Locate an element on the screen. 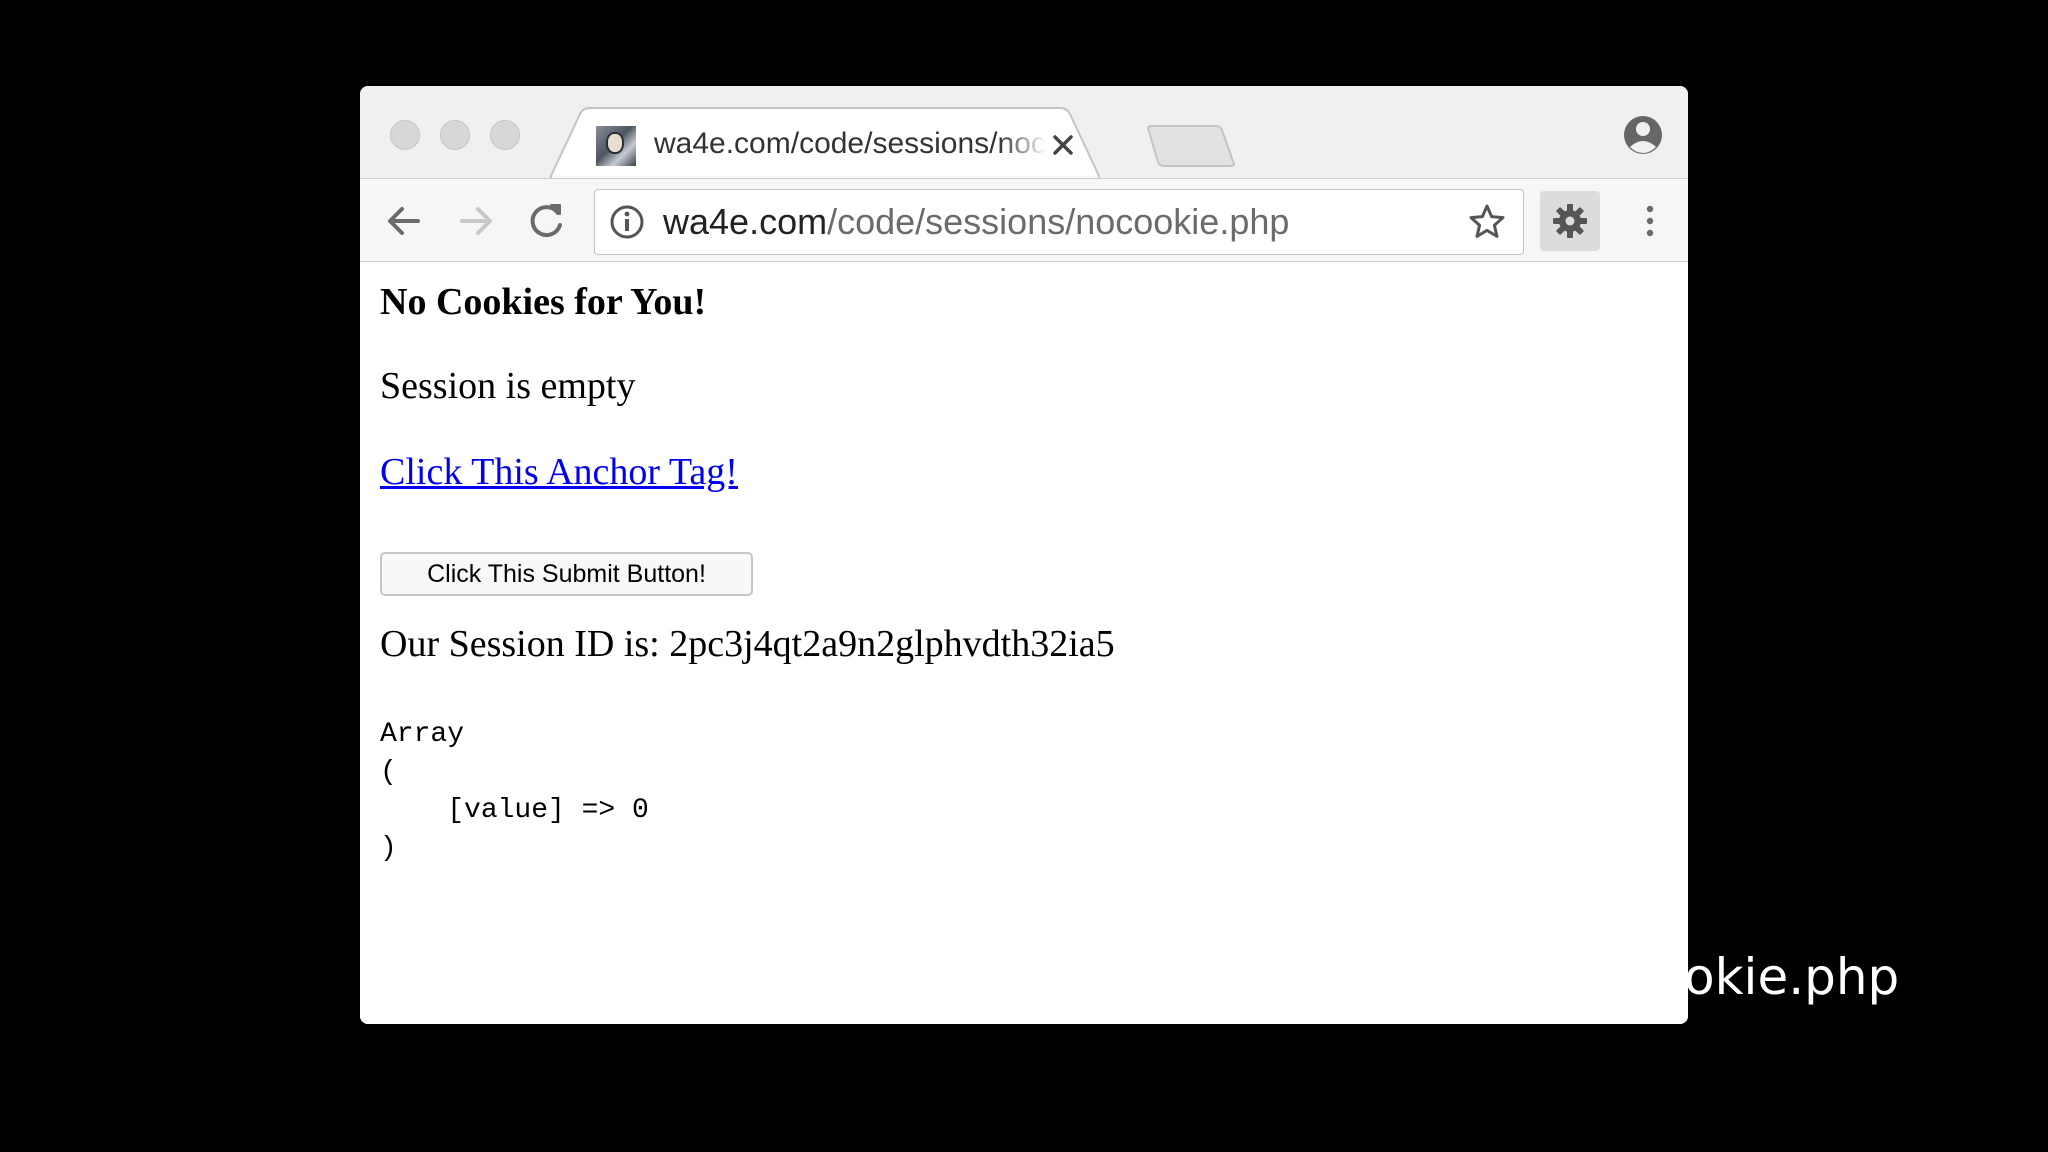 The height and width of the screenshot is (1152, 2048). address-path: /code/sessions/nocookie.php is located at coordinates (1058, 221).